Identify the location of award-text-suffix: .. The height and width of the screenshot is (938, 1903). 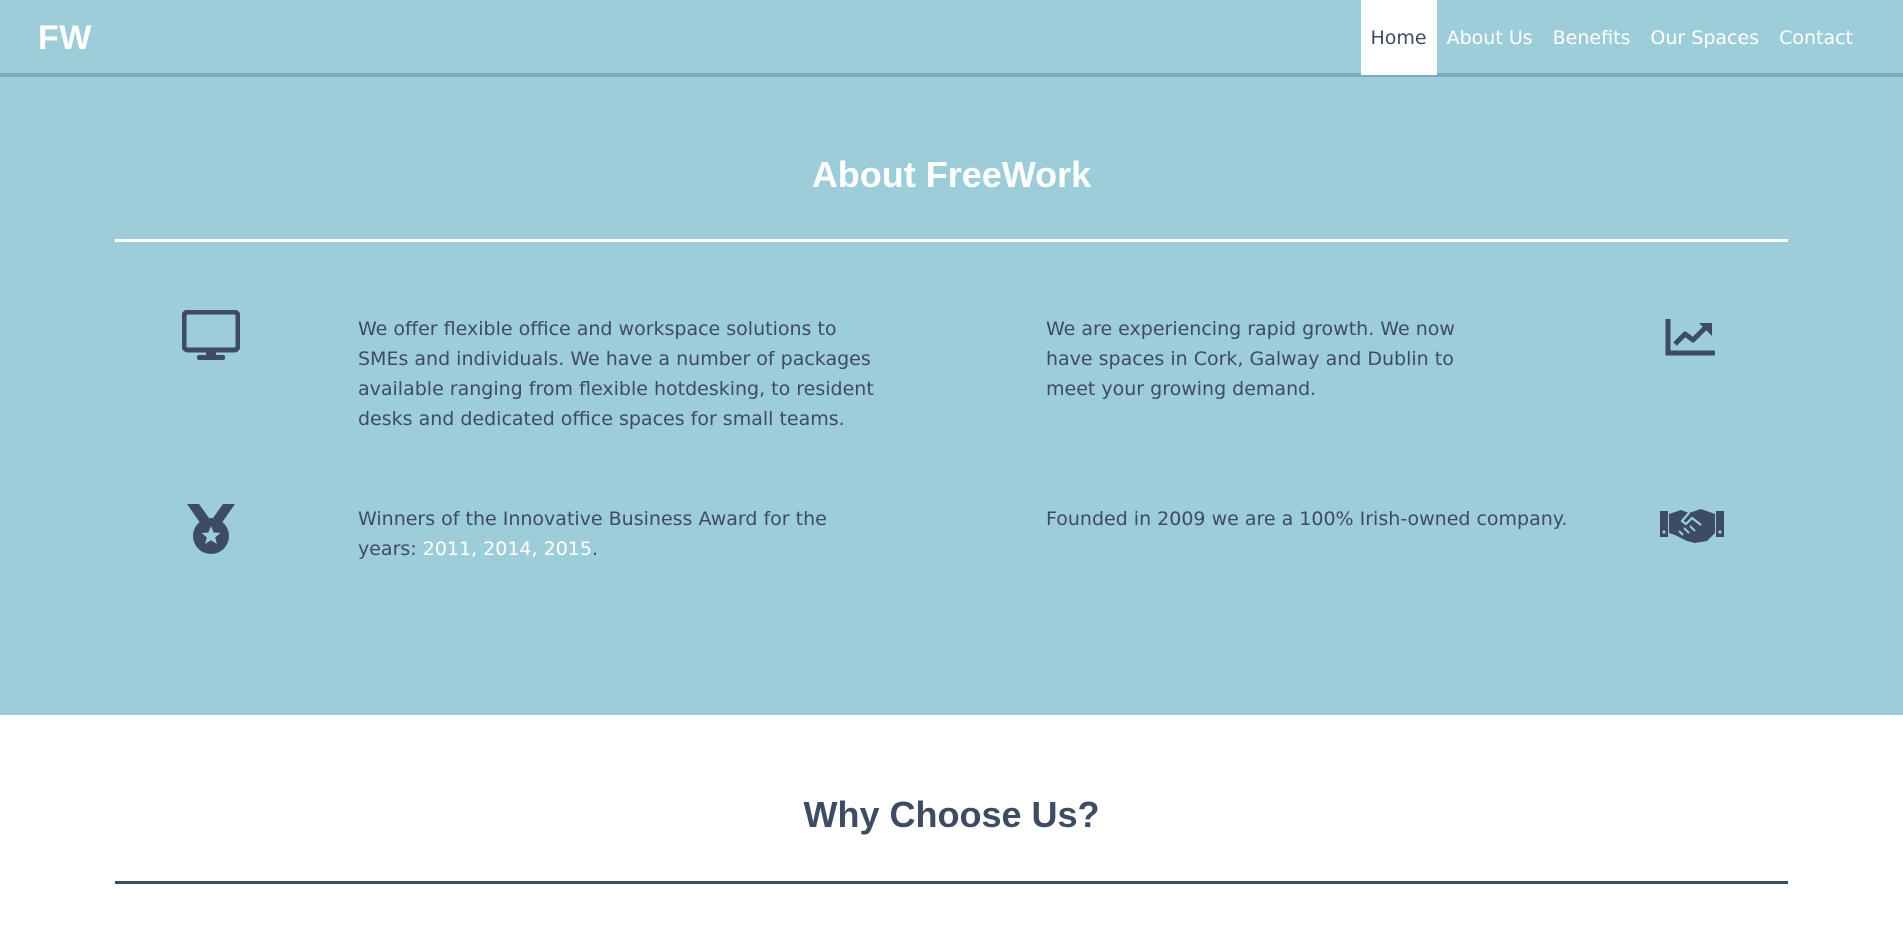
(594, 549).